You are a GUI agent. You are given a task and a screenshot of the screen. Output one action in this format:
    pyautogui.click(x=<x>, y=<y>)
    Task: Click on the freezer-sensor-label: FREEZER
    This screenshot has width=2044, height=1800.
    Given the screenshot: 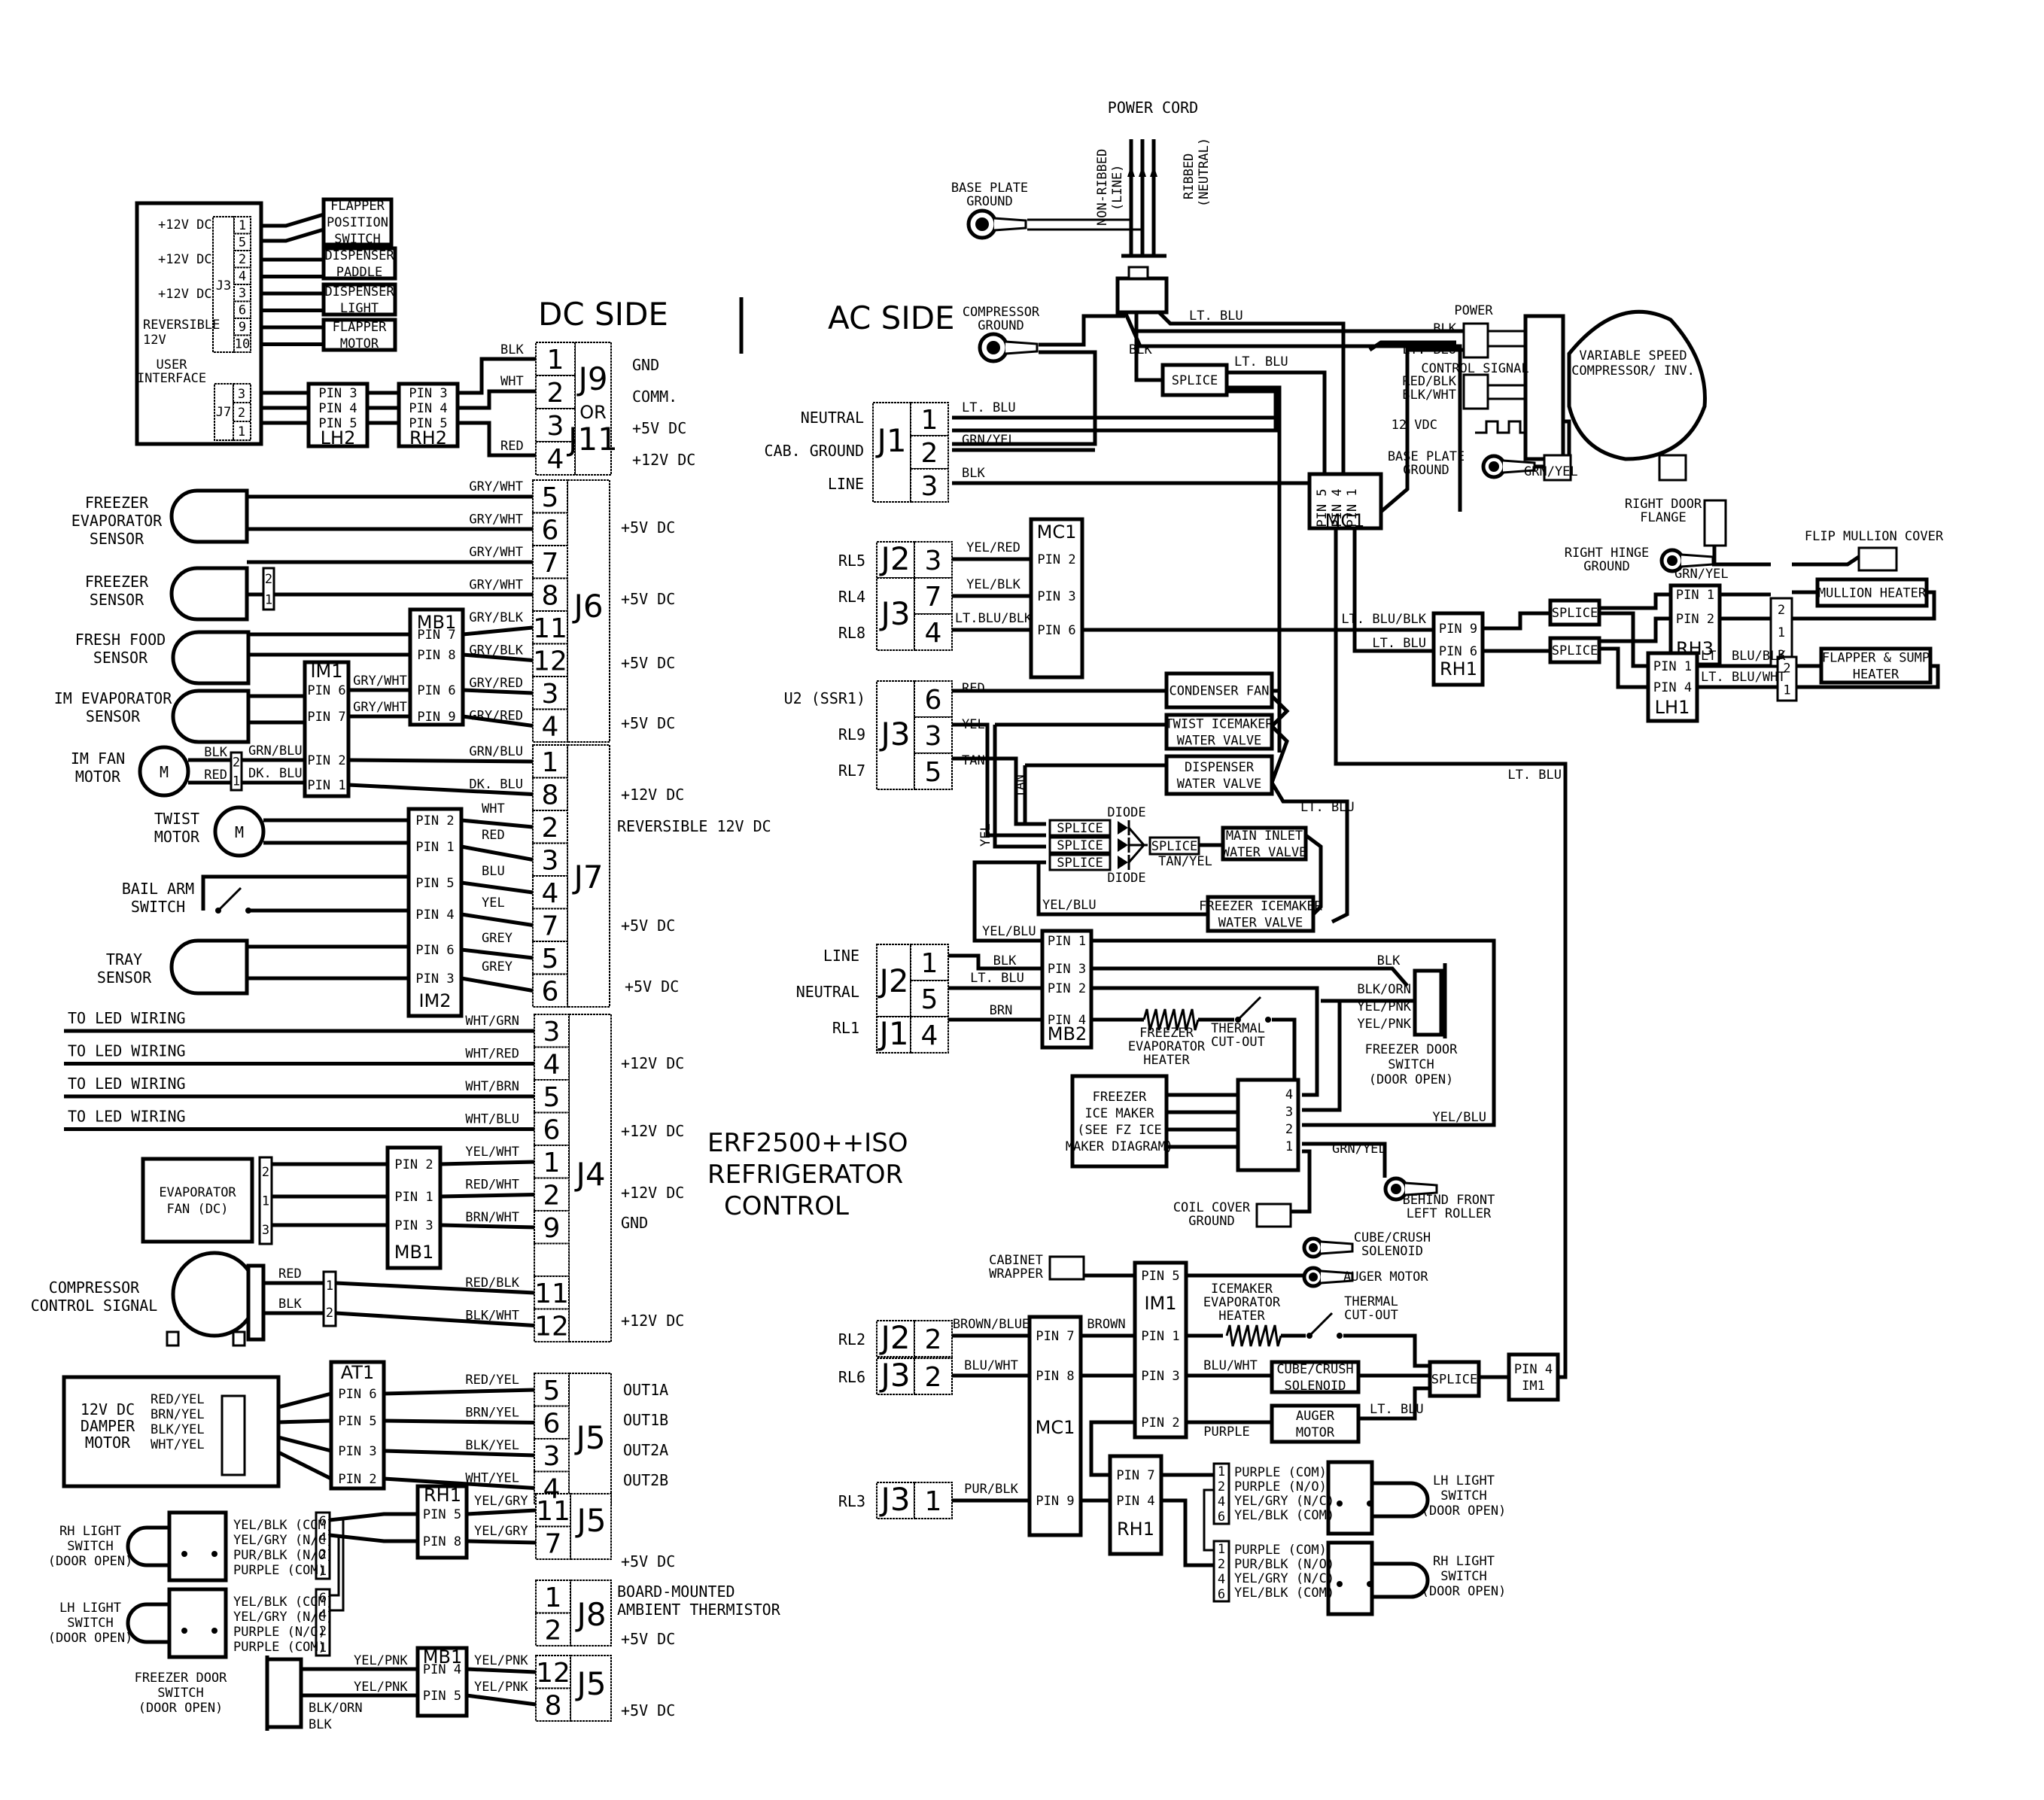 What is the action you would take?
    pyautogui.click(x=117, y=582)
    